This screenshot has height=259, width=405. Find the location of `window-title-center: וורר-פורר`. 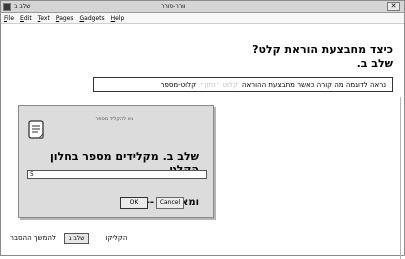

window-title-center: וורר-פורר is located at coordinates (173, 6).